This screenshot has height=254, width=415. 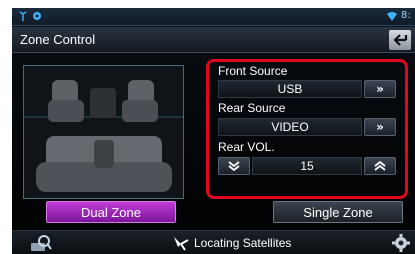 What do you see at coordinates (104, 164) in the screenshot?
I see `rear-seats` at bounding box center [104, 164].